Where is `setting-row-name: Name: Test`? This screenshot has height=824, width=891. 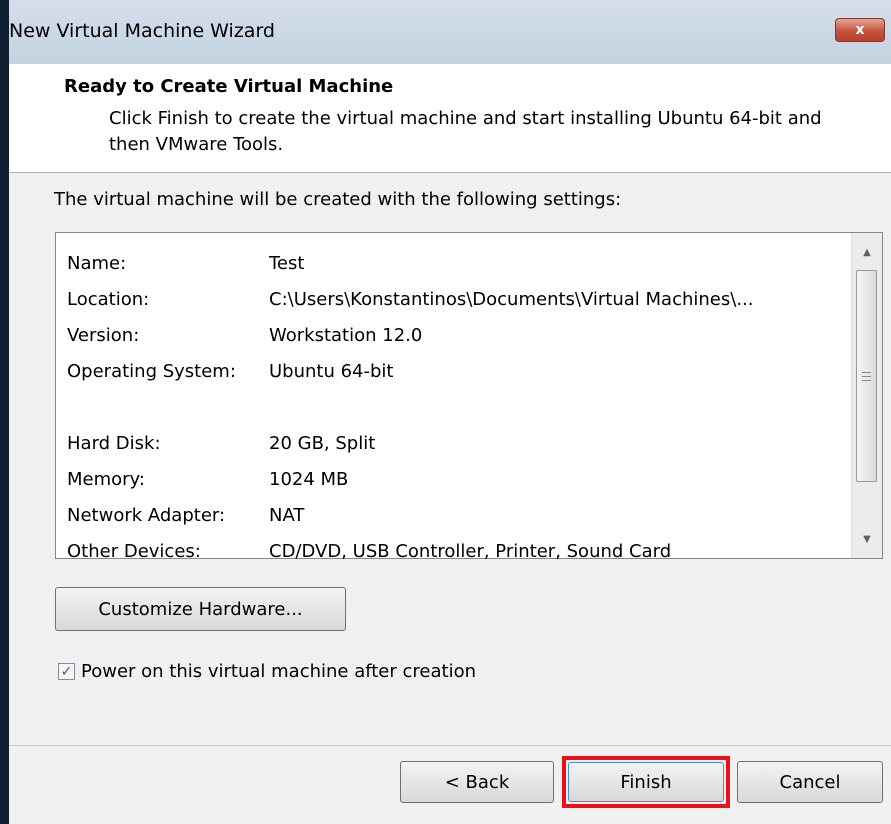 setting-row-name: Name: Test is located at coordinates (454, 263).